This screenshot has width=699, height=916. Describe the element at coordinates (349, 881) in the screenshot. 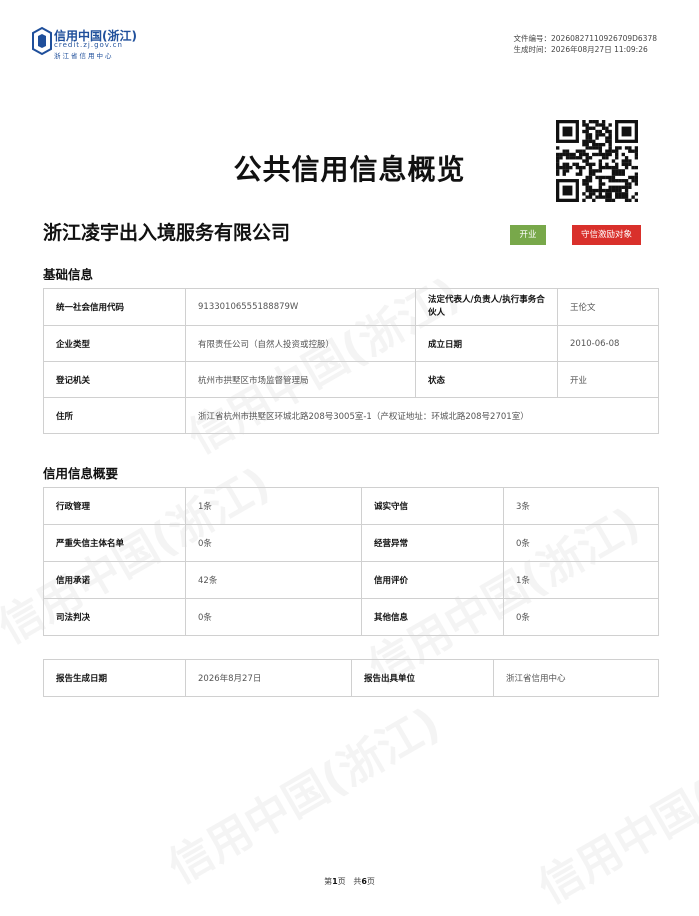

I see `page-indicator: 第1页 共6页` at that location.